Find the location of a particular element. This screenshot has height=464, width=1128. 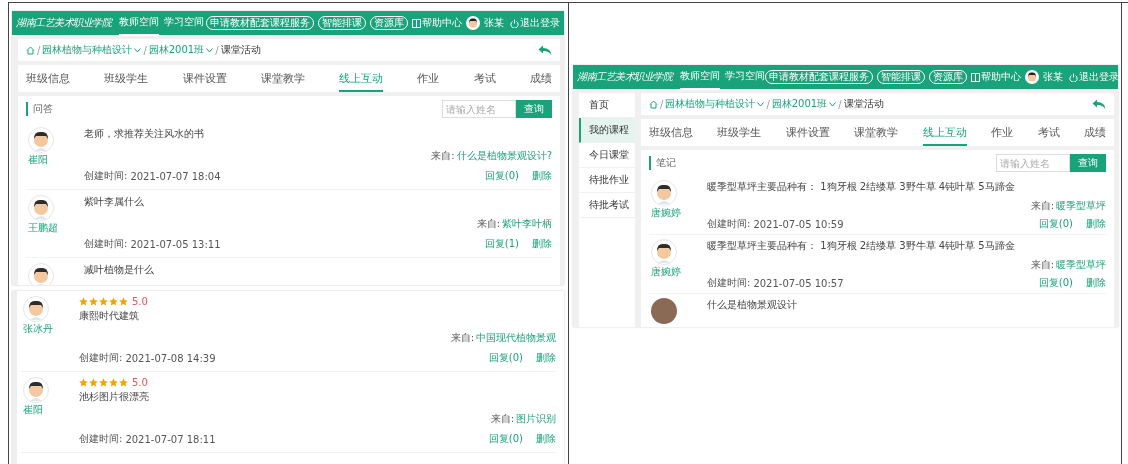

created-time: 2021-07-05 10:59 is located at coordinates (798, 224).